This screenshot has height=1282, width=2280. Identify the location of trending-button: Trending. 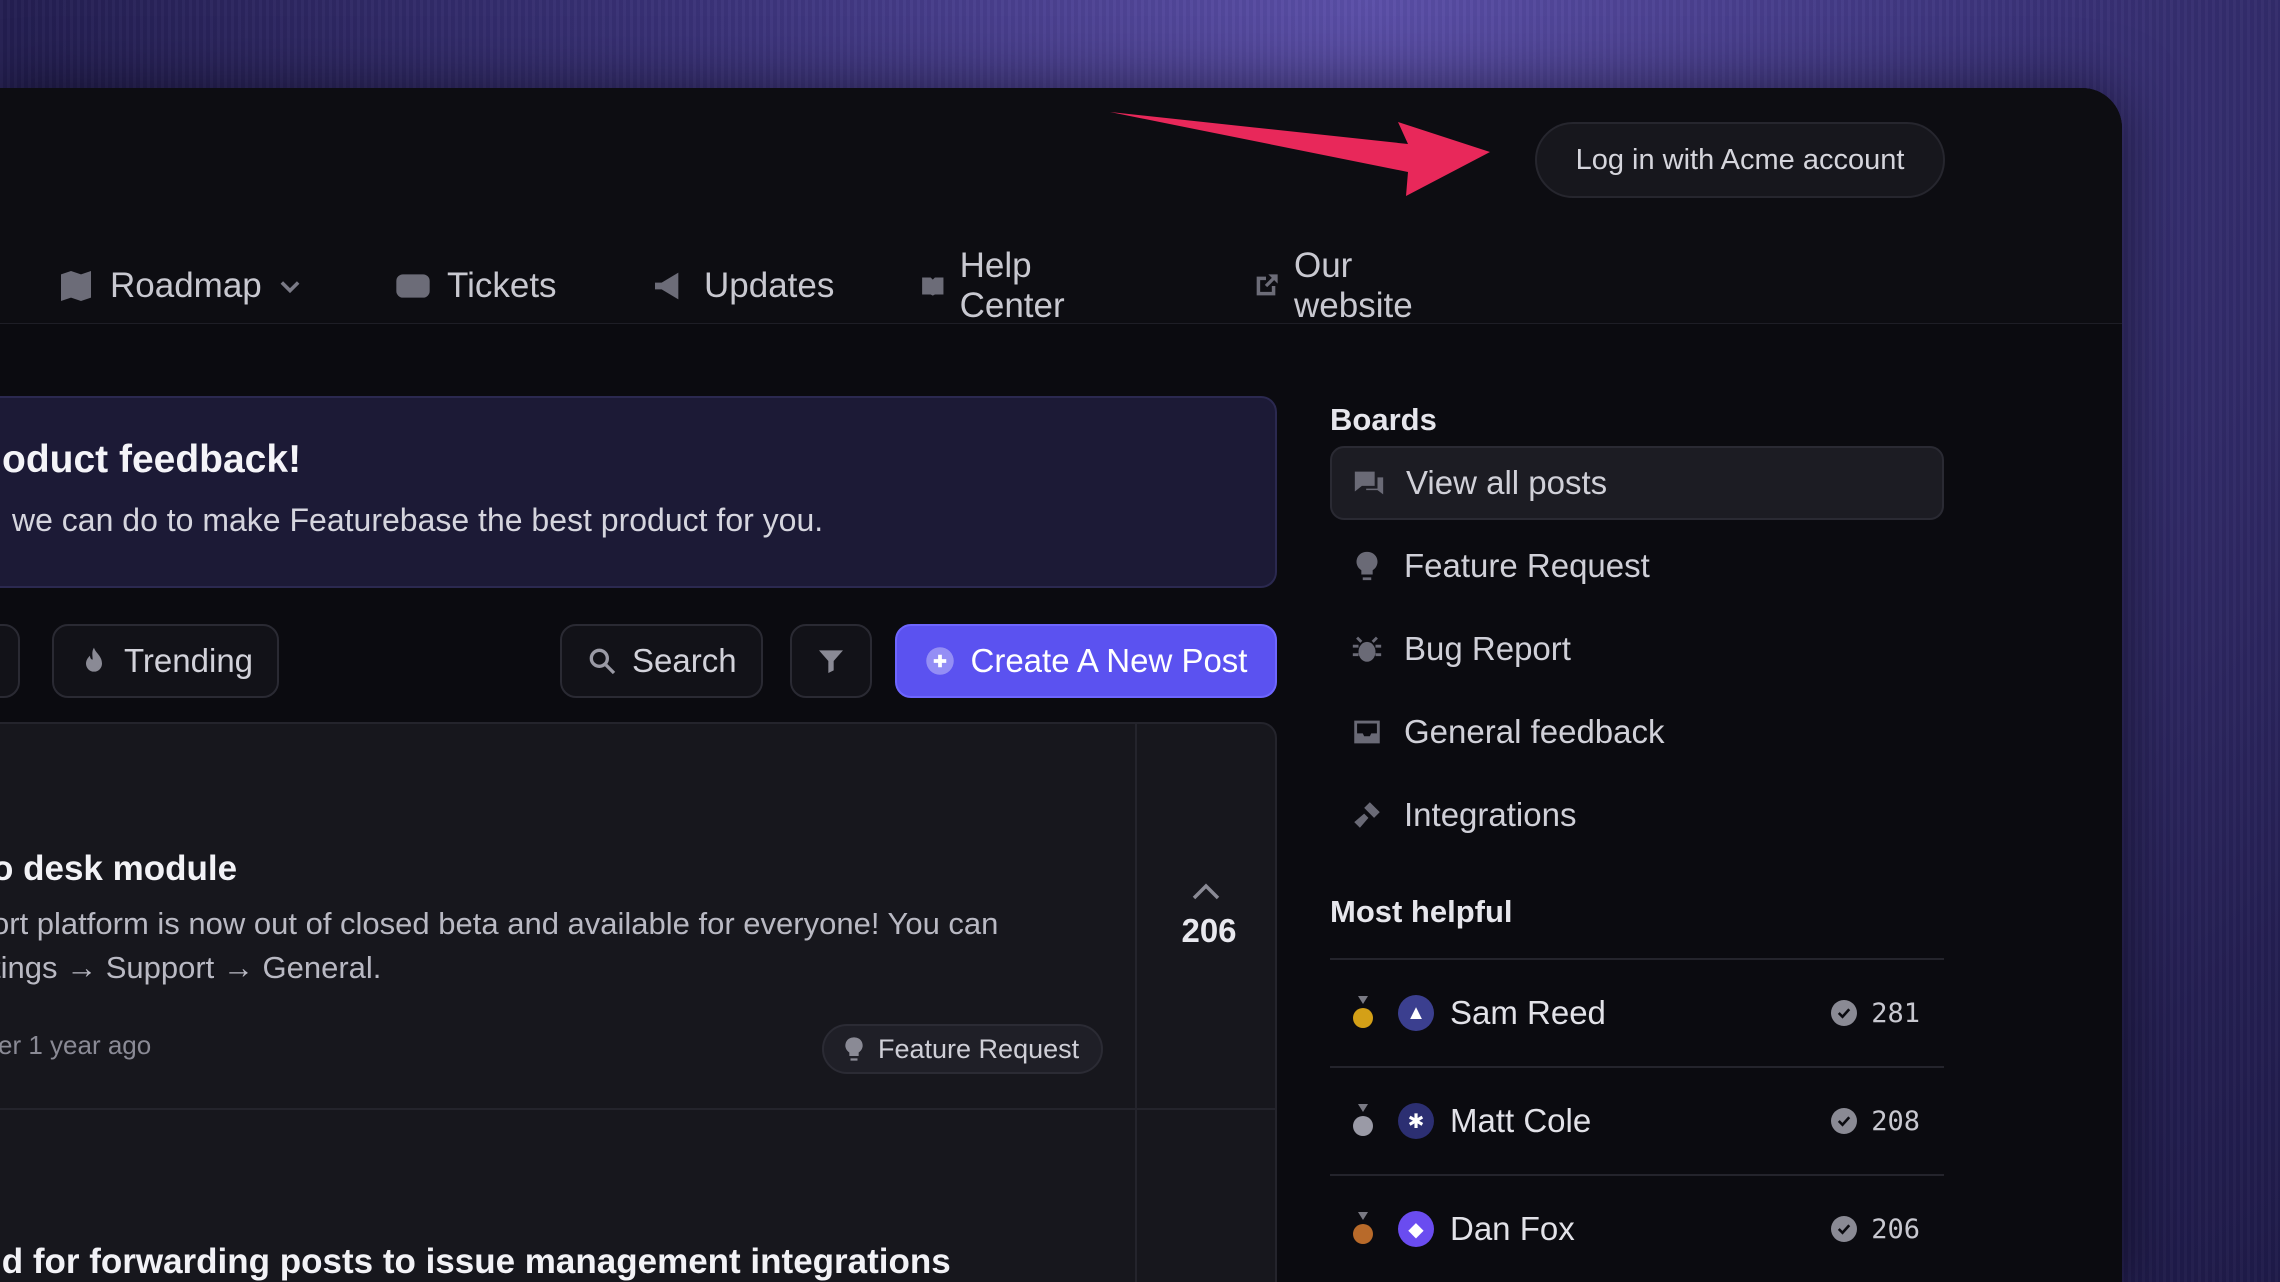
(166, 661).